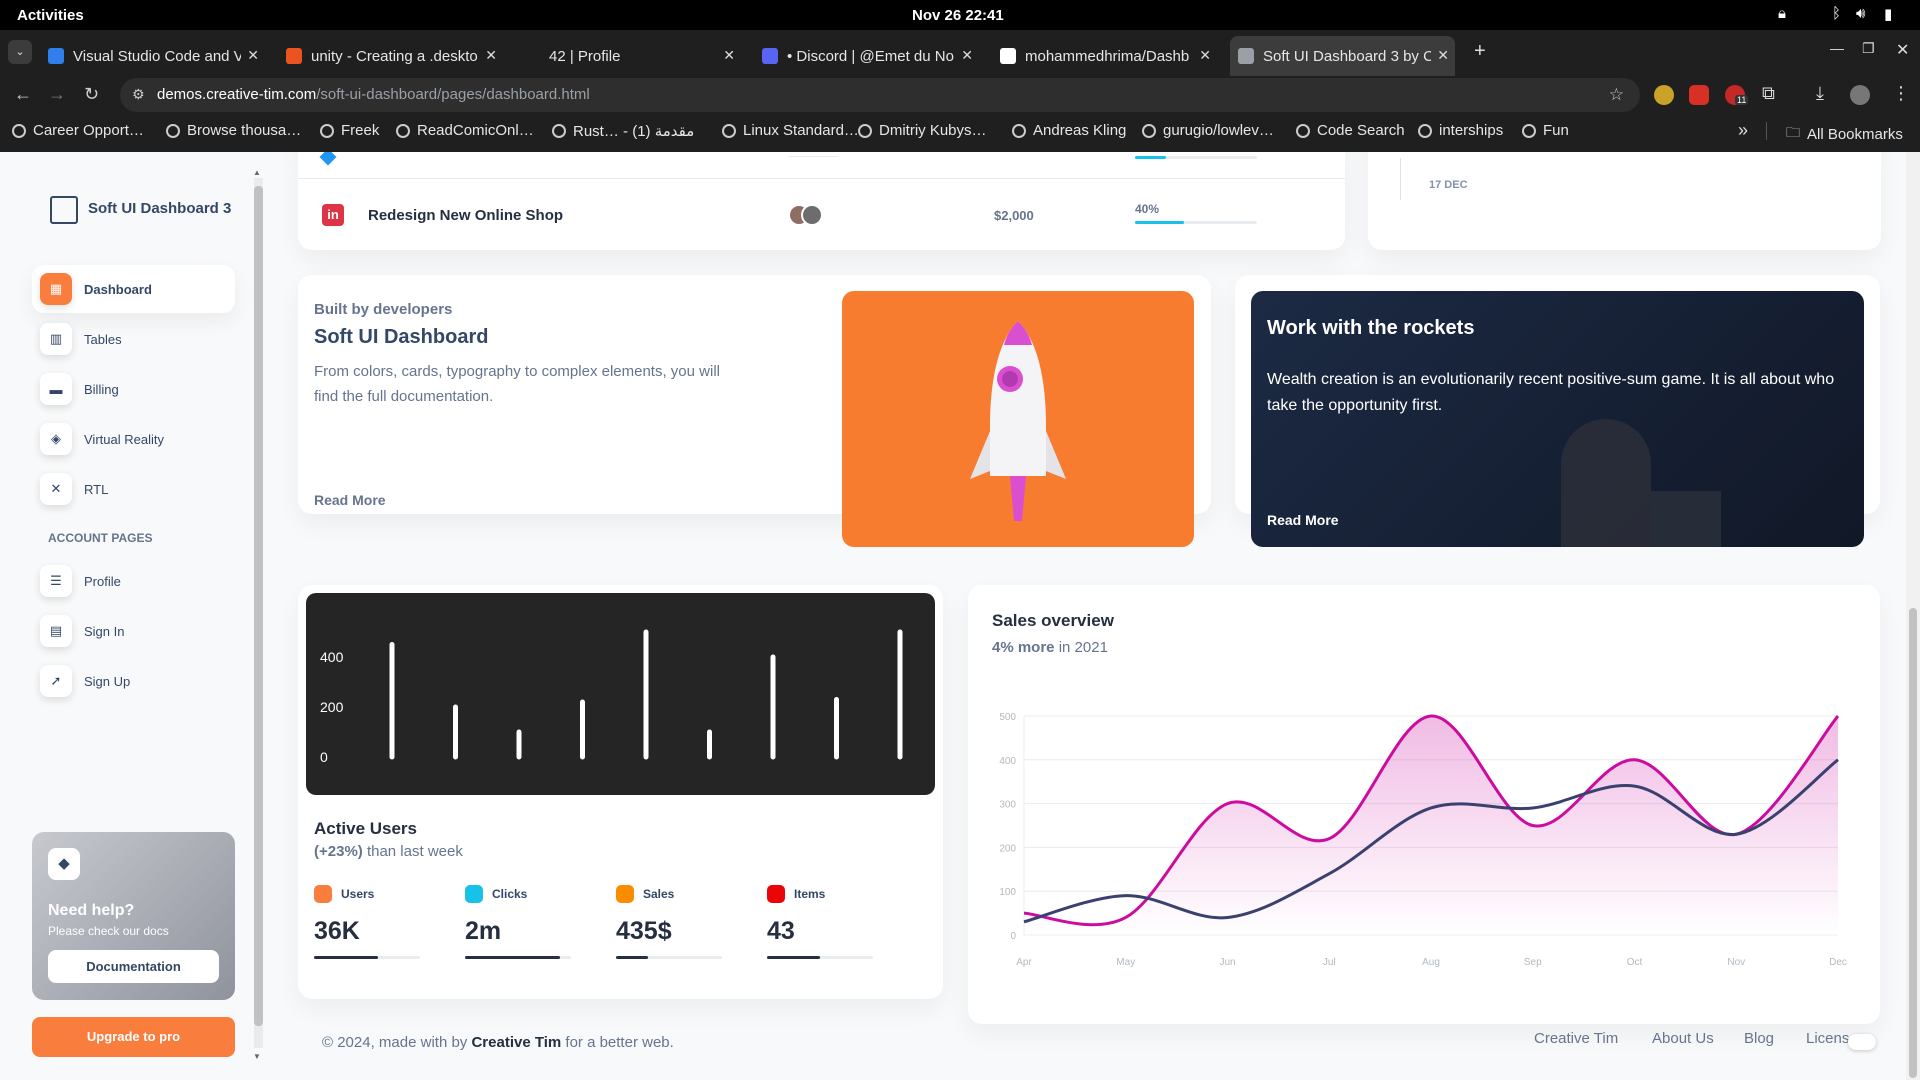  What do you see at coordinates (1862, 1042) in the screenshot?
I see `toggle-switch` at bounding box center [1862, 1042].